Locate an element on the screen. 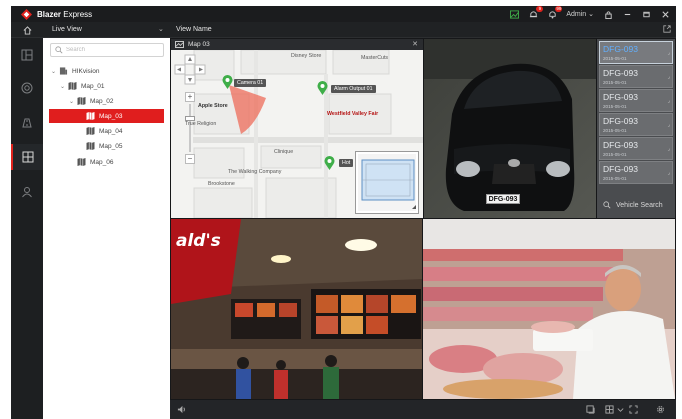  zoom-control: + − is located at coordinates (190, 128).